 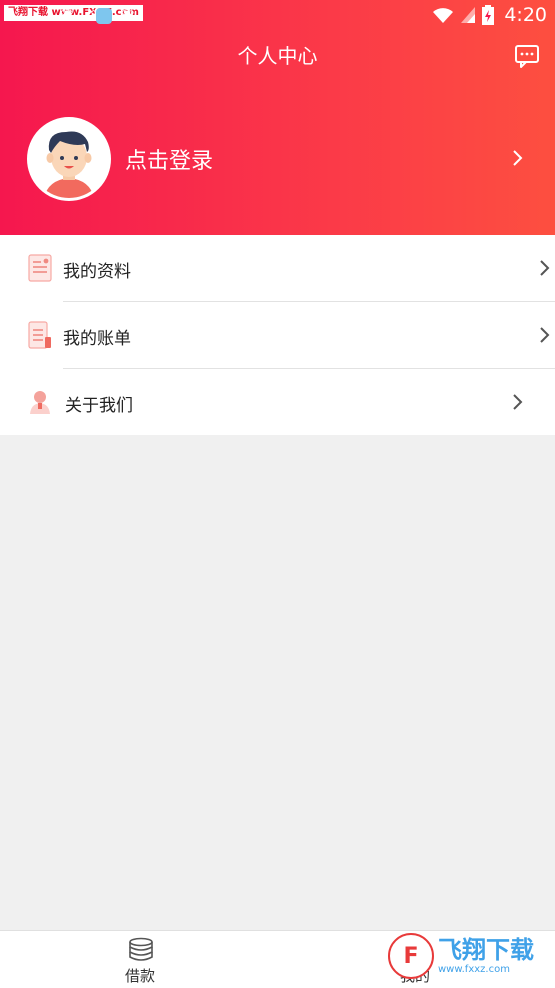 I want to click on brand-watermark: F 飞翔下载 www.fxxz.com, so click(x=468, y=956).